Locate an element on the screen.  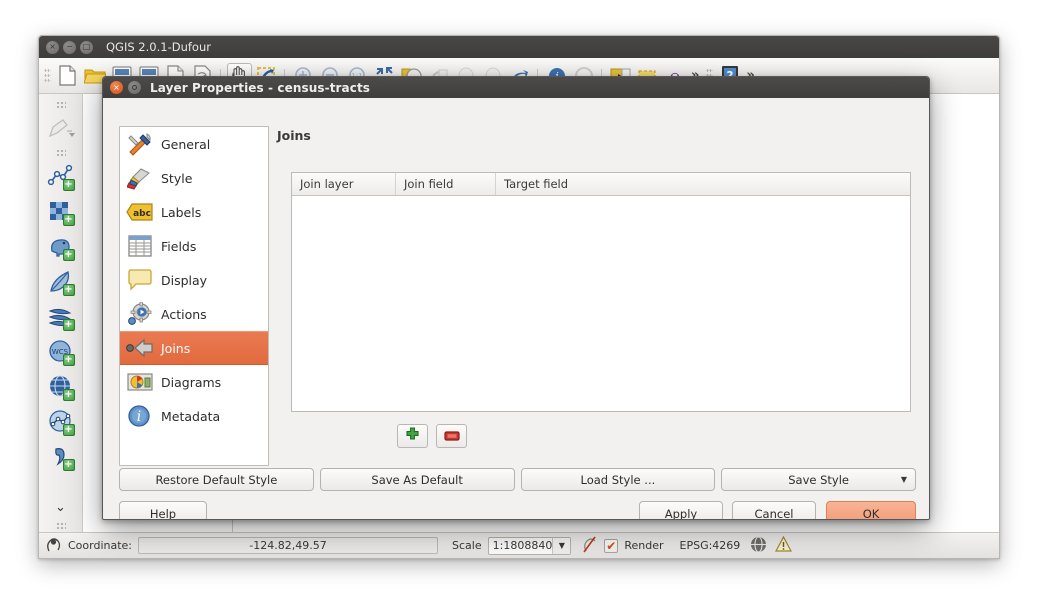
sidebar-item-general: General is located at coordinates (194, 144).